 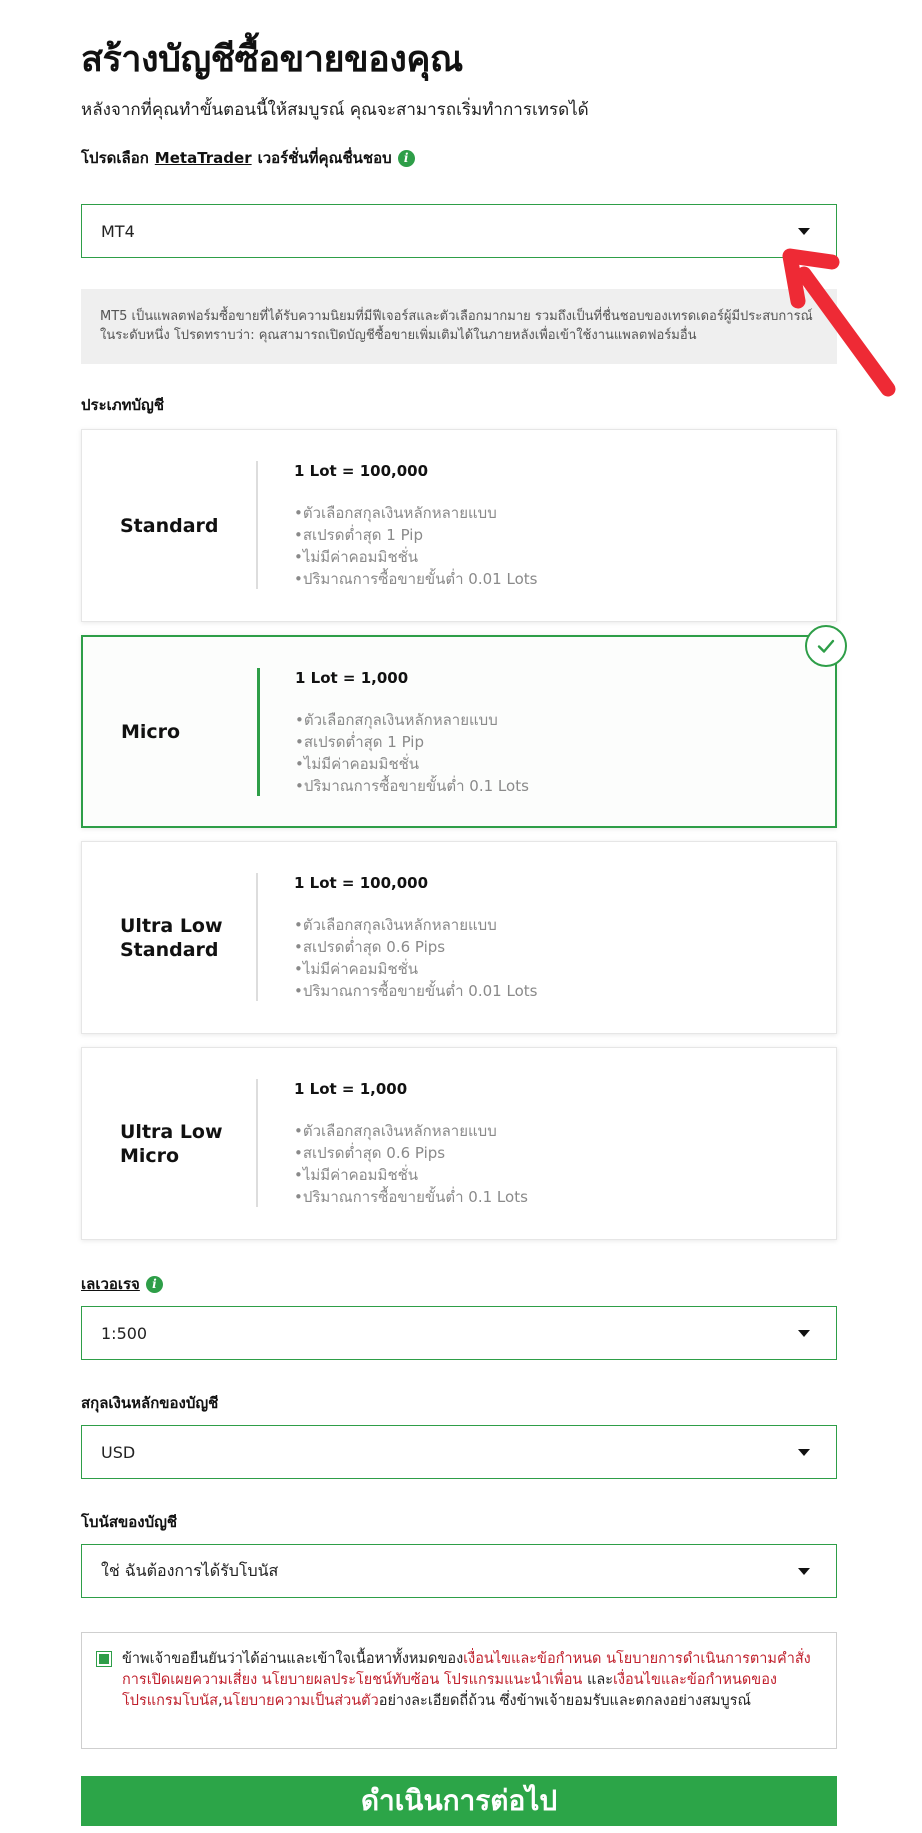 I want to click on terms-checkbox, so click(x=104, y=1659).